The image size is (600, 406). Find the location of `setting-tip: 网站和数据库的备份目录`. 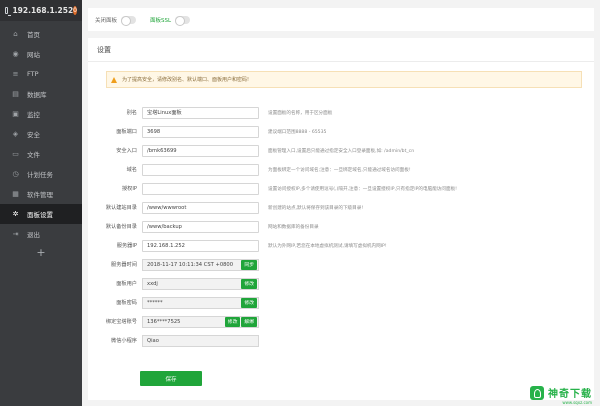

setting-tip: 网站和数据库的备份目录 is located at coordinates (293, 227).